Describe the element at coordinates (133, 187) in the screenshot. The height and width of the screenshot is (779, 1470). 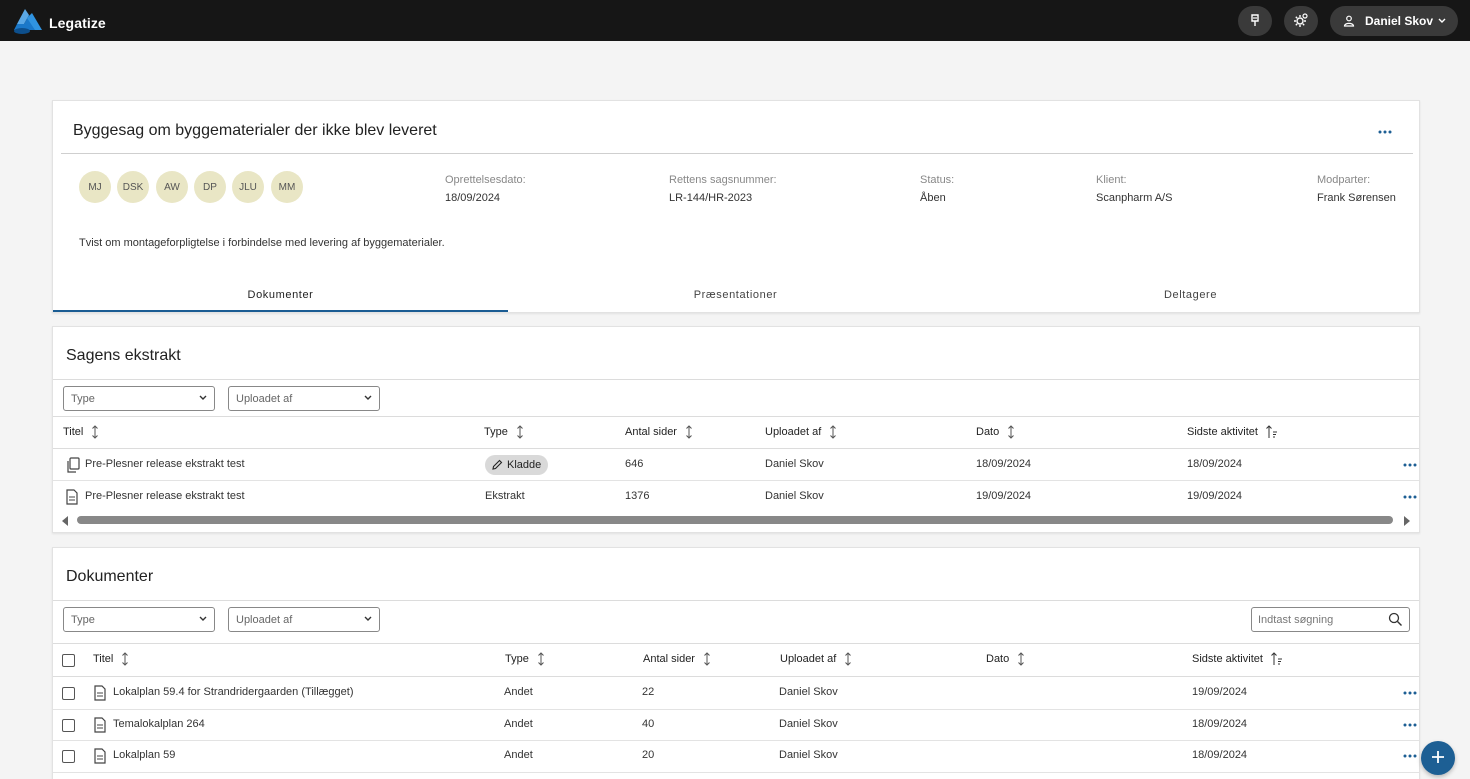
I see `avatar: DSK` at that location.